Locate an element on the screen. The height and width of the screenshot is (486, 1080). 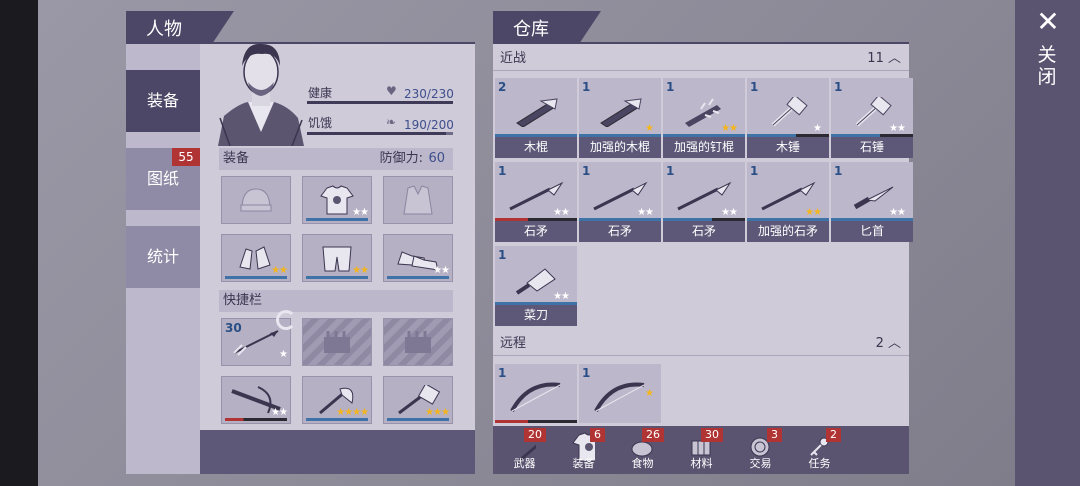
tab-label: 统计 is located at coordinates (162, 256).